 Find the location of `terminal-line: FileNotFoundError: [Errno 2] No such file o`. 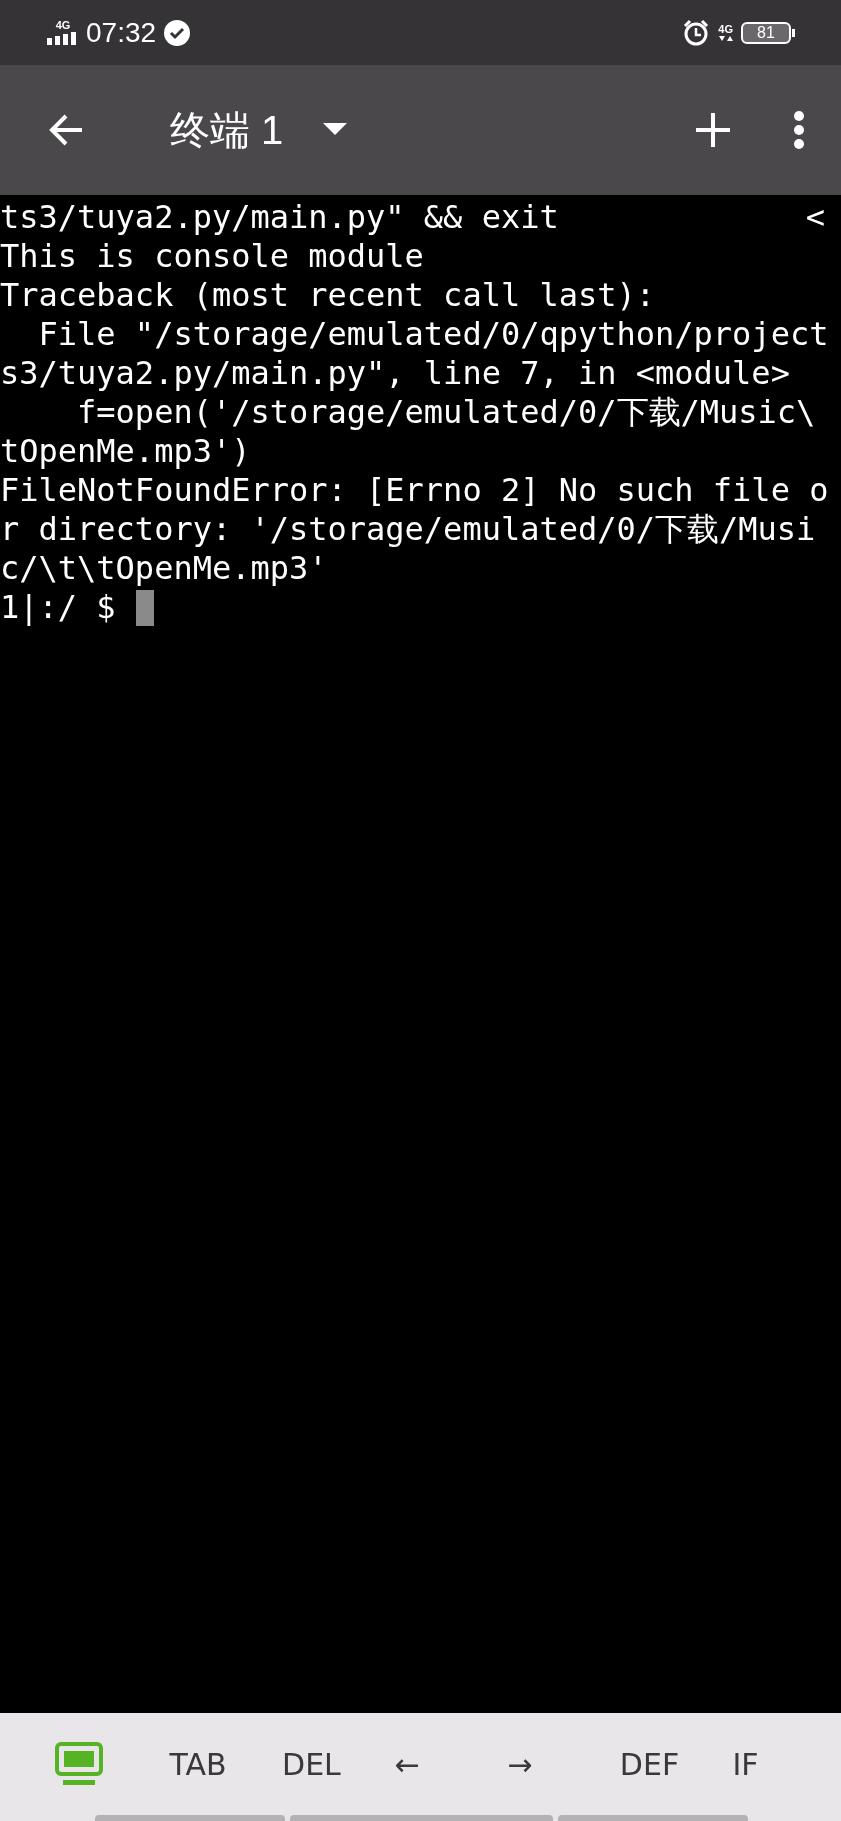

terminal-line: FileNotFoundError: [Errno 2] No such file o is located at coordinates (414, 490).